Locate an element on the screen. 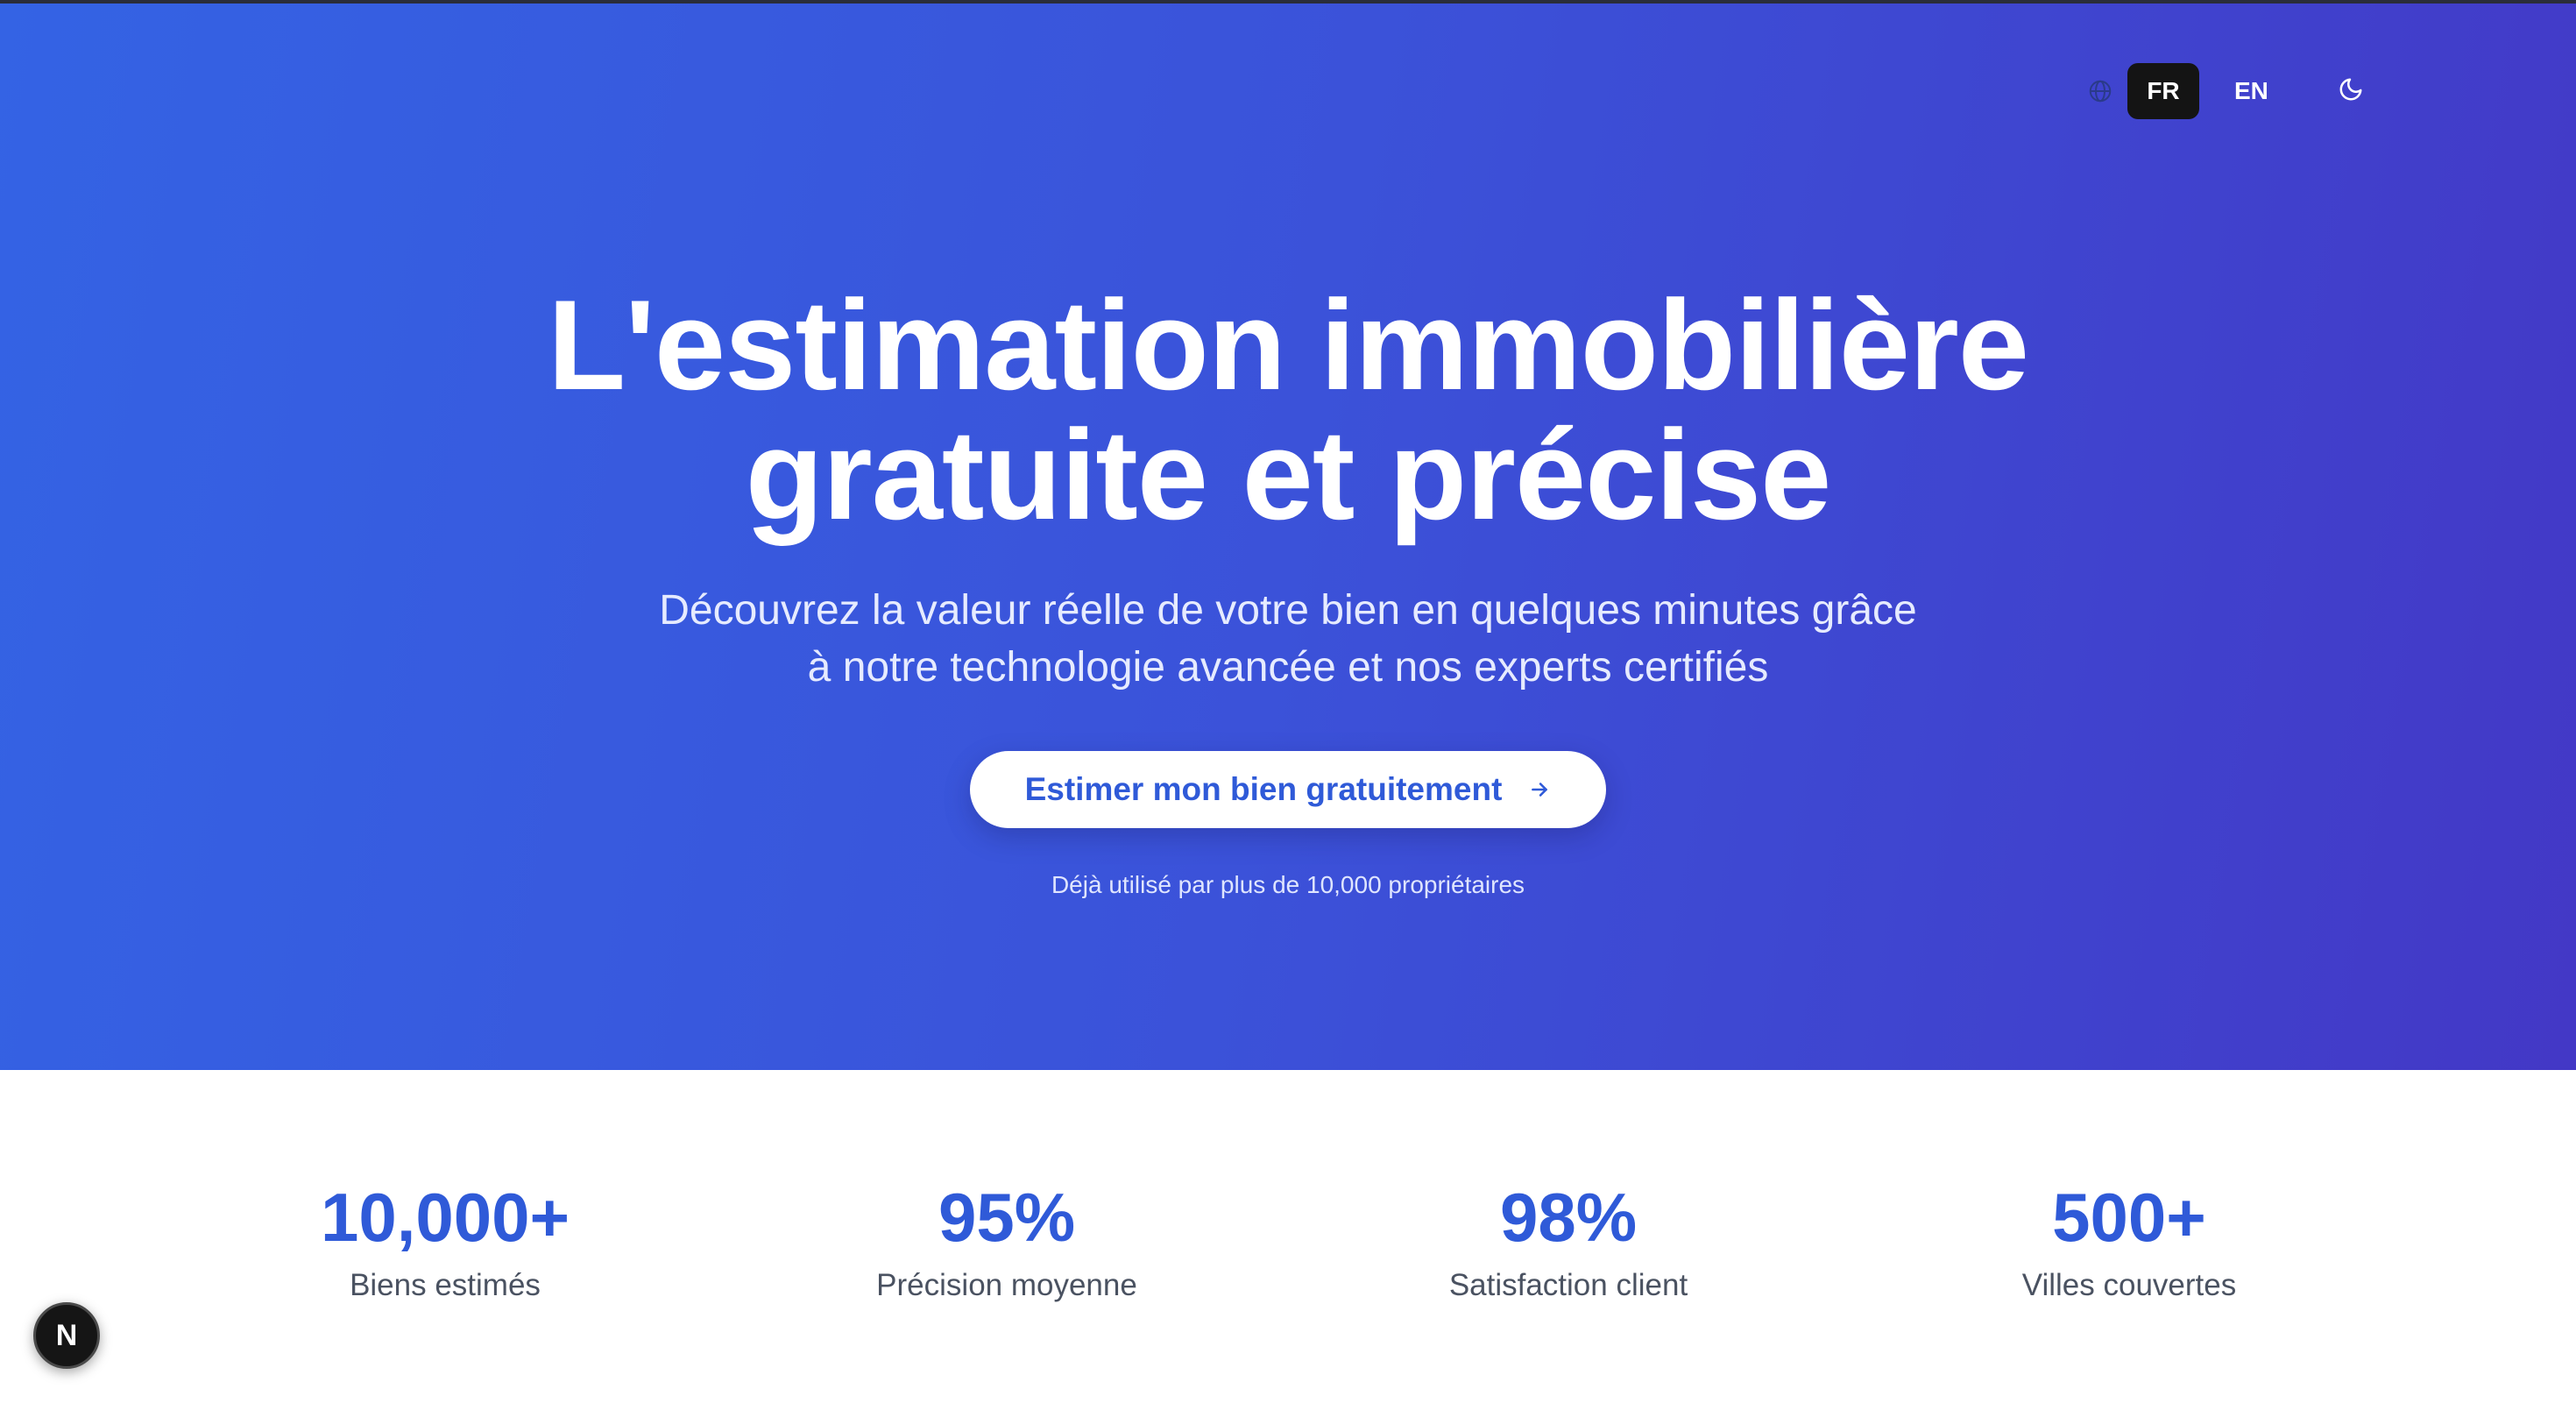  lang-button-fr: FR is located at coordinates (2163, 91).